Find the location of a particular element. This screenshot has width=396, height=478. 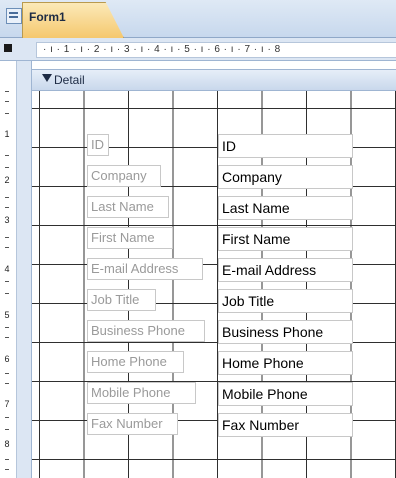

field-textbox-company: Company is located at coordinates (285, 177).